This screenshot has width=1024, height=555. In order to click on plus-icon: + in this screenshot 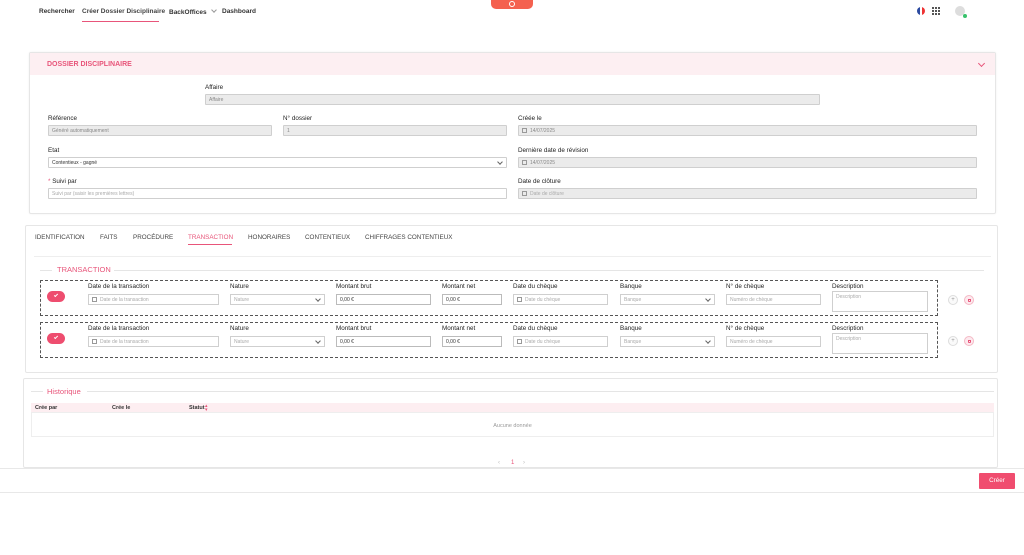, I will do `click(953, 300)`.